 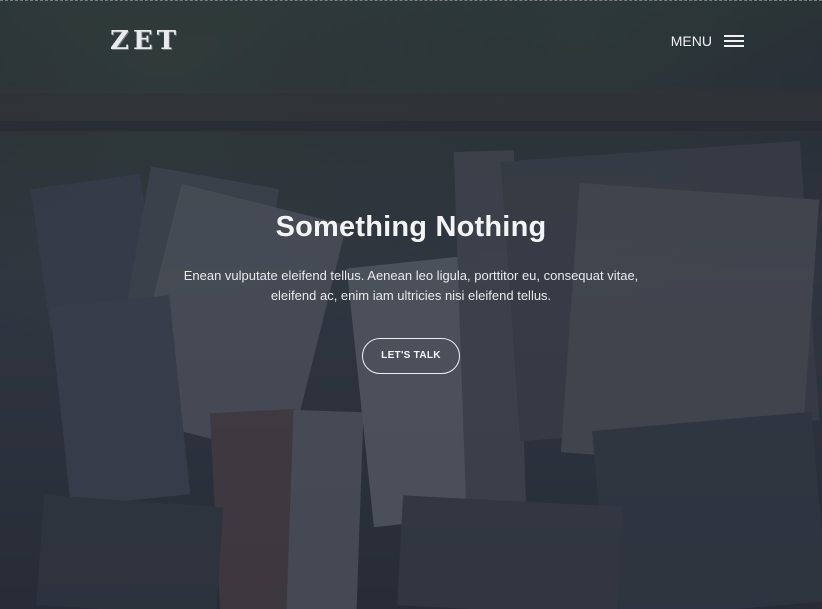 What do you see at coordinates (411, 356) in the screenshot?
I see `lets-talk-button: LET'S TALK` at bounding box center [411, 356].